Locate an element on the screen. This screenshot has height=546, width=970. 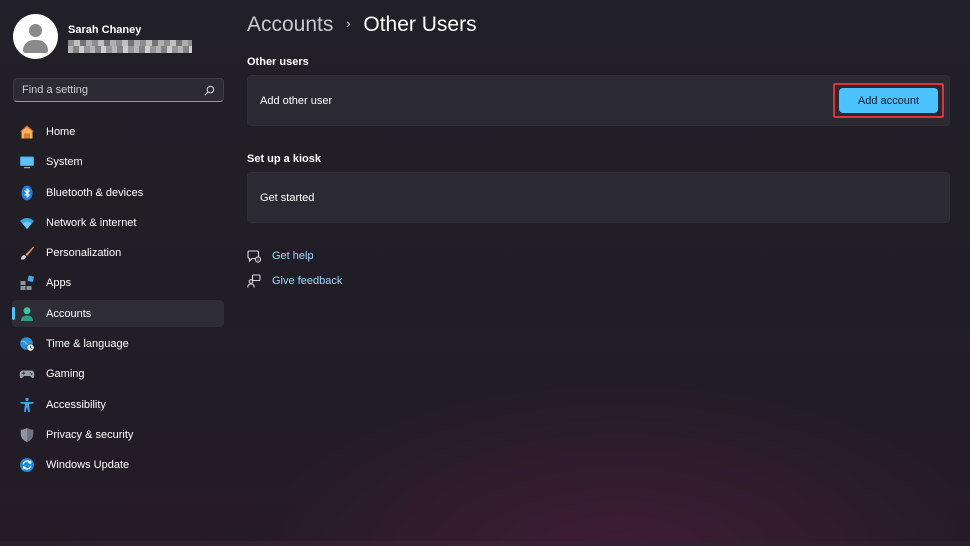
taskbar-edge is located at coordinates (485, 543).